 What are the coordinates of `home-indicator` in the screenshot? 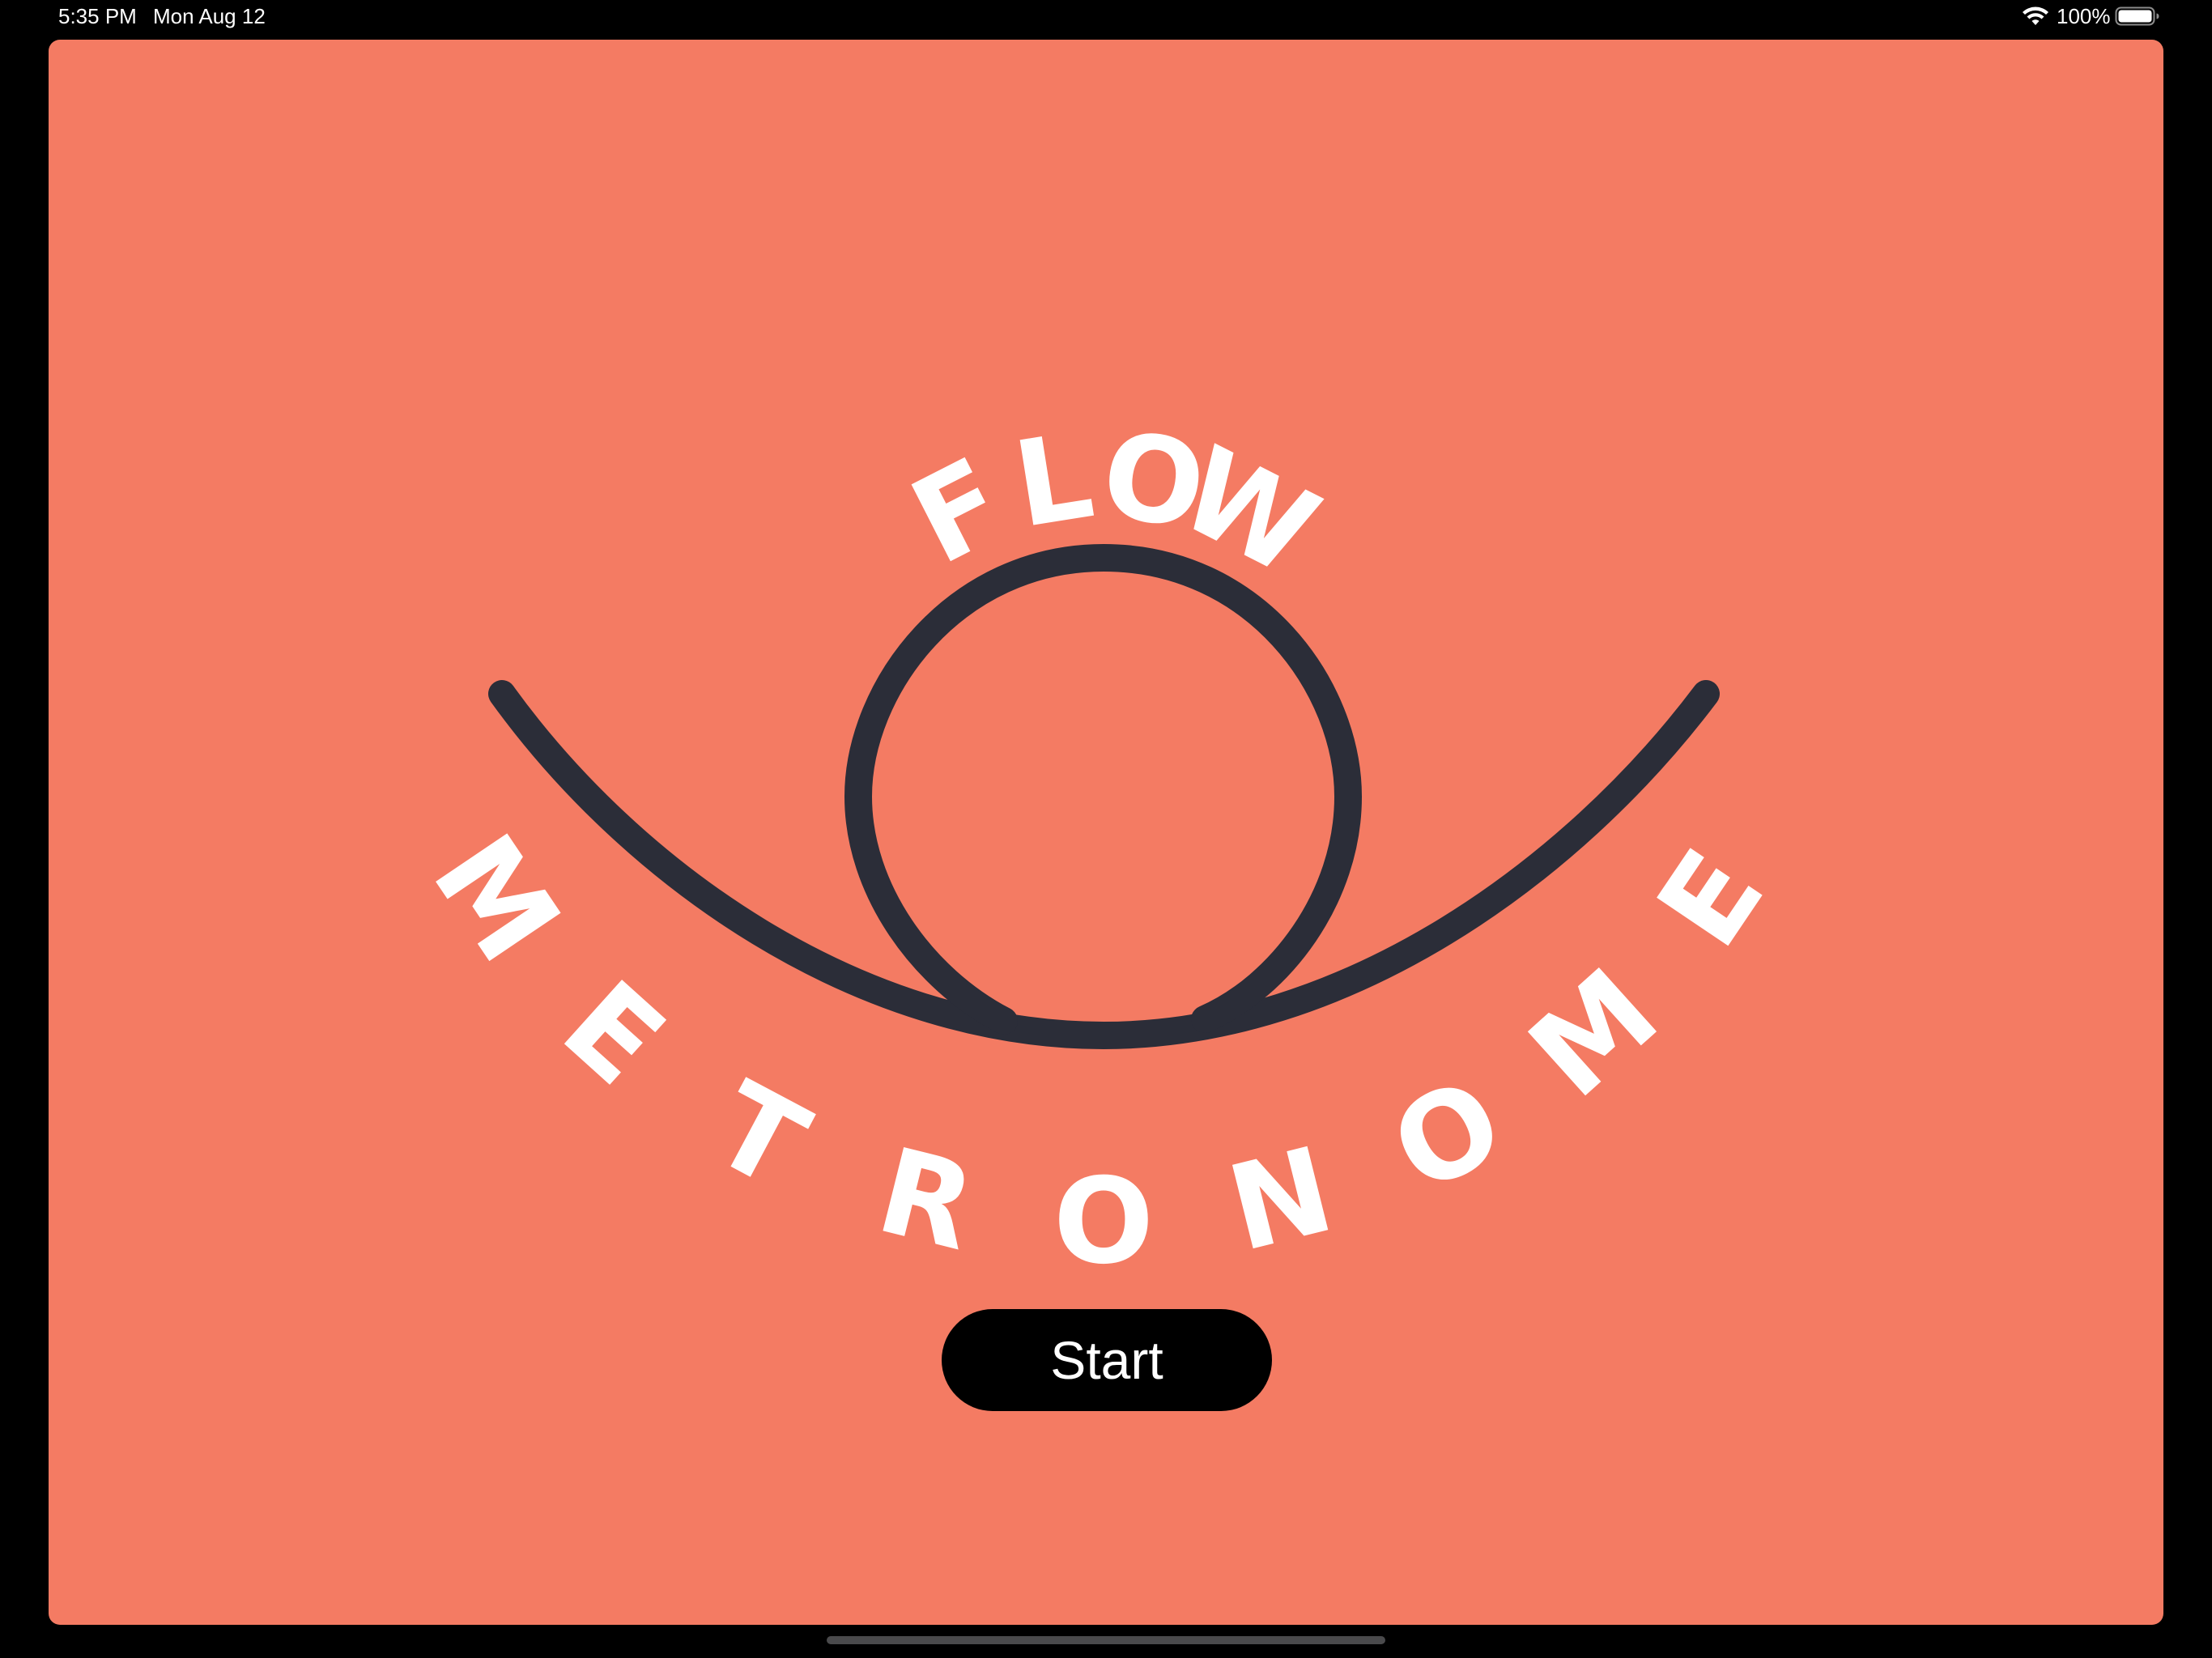 It's located at (1106, 1640).